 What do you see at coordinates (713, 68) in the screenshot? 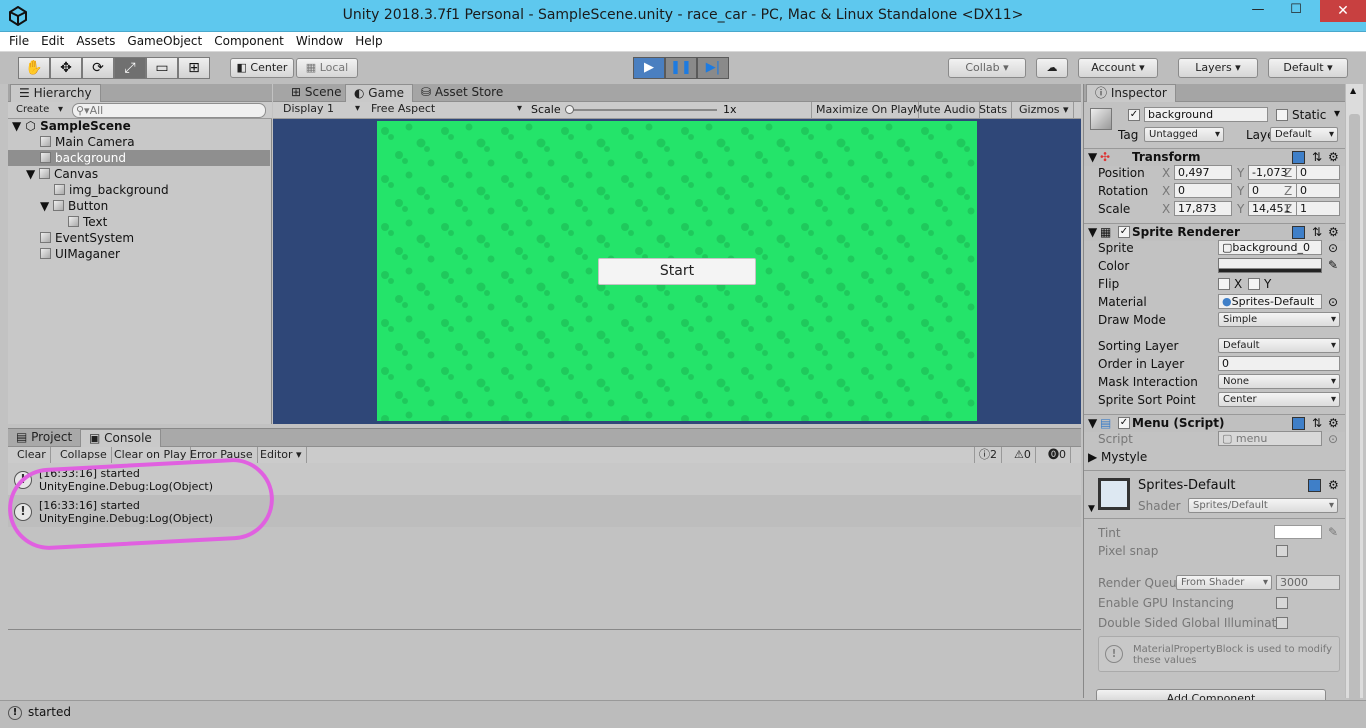
I see `step-button: ▶|` at bounding box center [713, 68].